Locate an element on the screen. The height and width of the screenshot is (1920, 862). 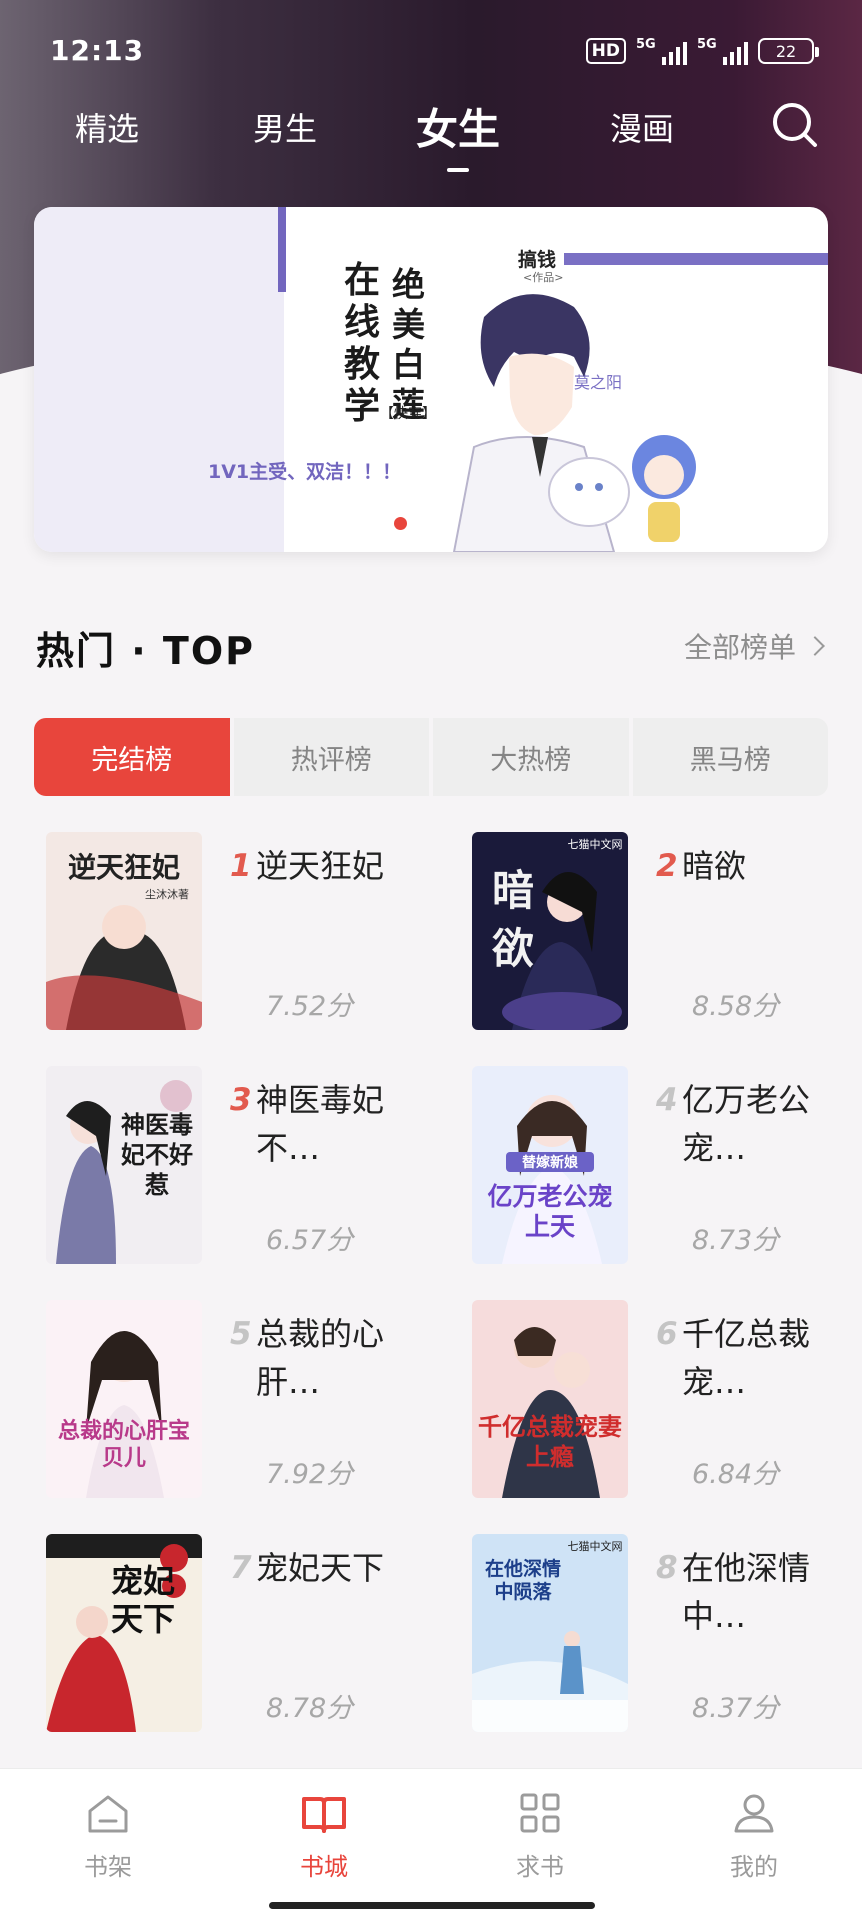
book-item: 七猫中文网 暗欲 2 暗欲 8.58分 is located at coordinates (661, 932).